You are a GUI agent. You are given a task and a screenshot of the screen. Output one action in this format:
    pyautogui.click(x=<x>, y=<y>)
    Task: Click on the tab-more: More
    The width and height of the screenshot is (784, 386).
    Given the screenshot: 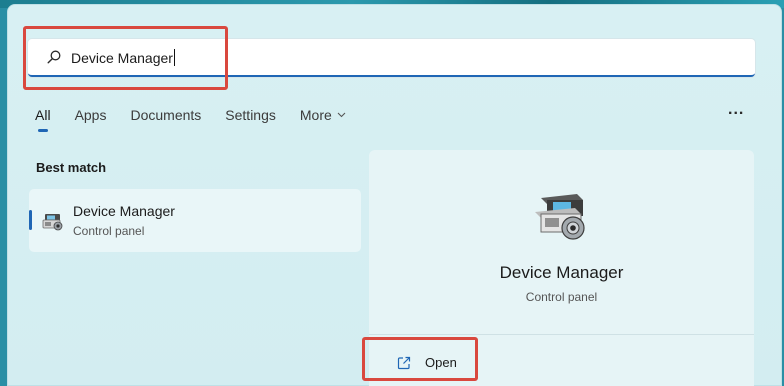 What is the action you would take?
    pyautogui.click(x=323, y=115)
    